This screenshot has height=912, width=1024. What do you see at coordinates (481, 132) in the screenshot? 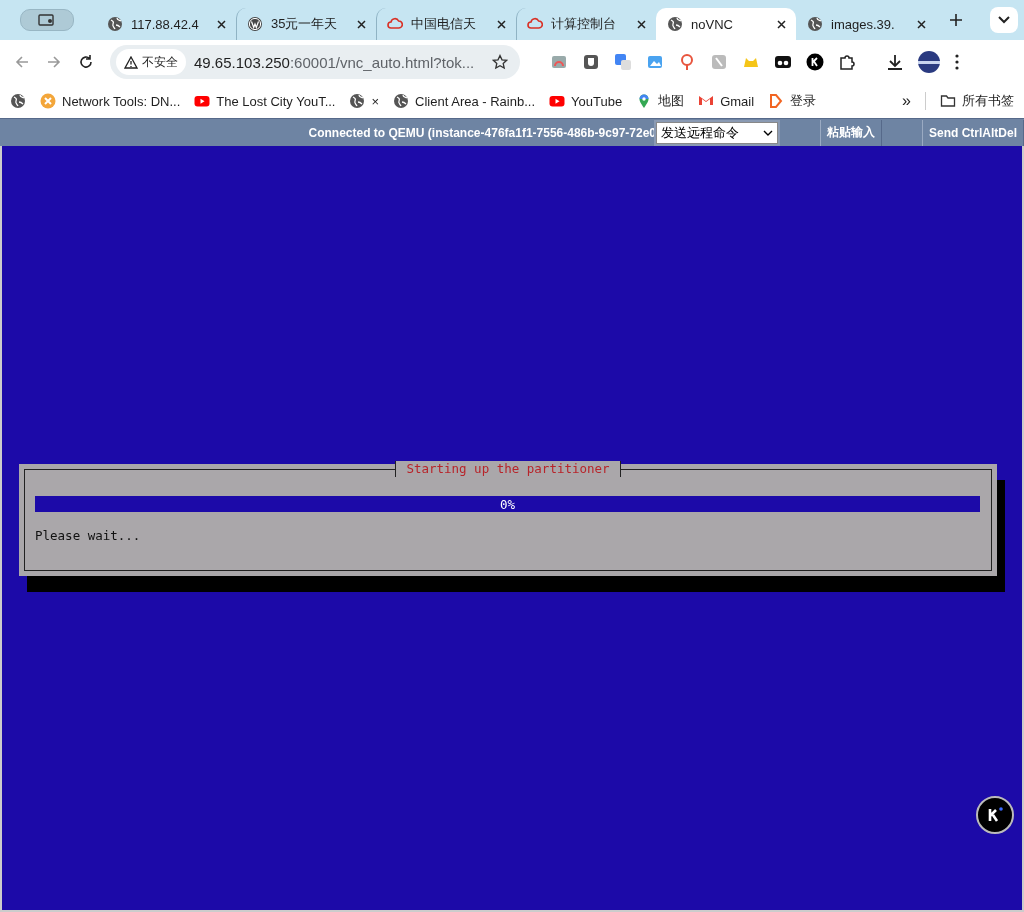
I see `connection-status: Connected to QEMU (instance-476fa1f1-7556-486b-9c97-72e0` at bounding box center [481, 132].